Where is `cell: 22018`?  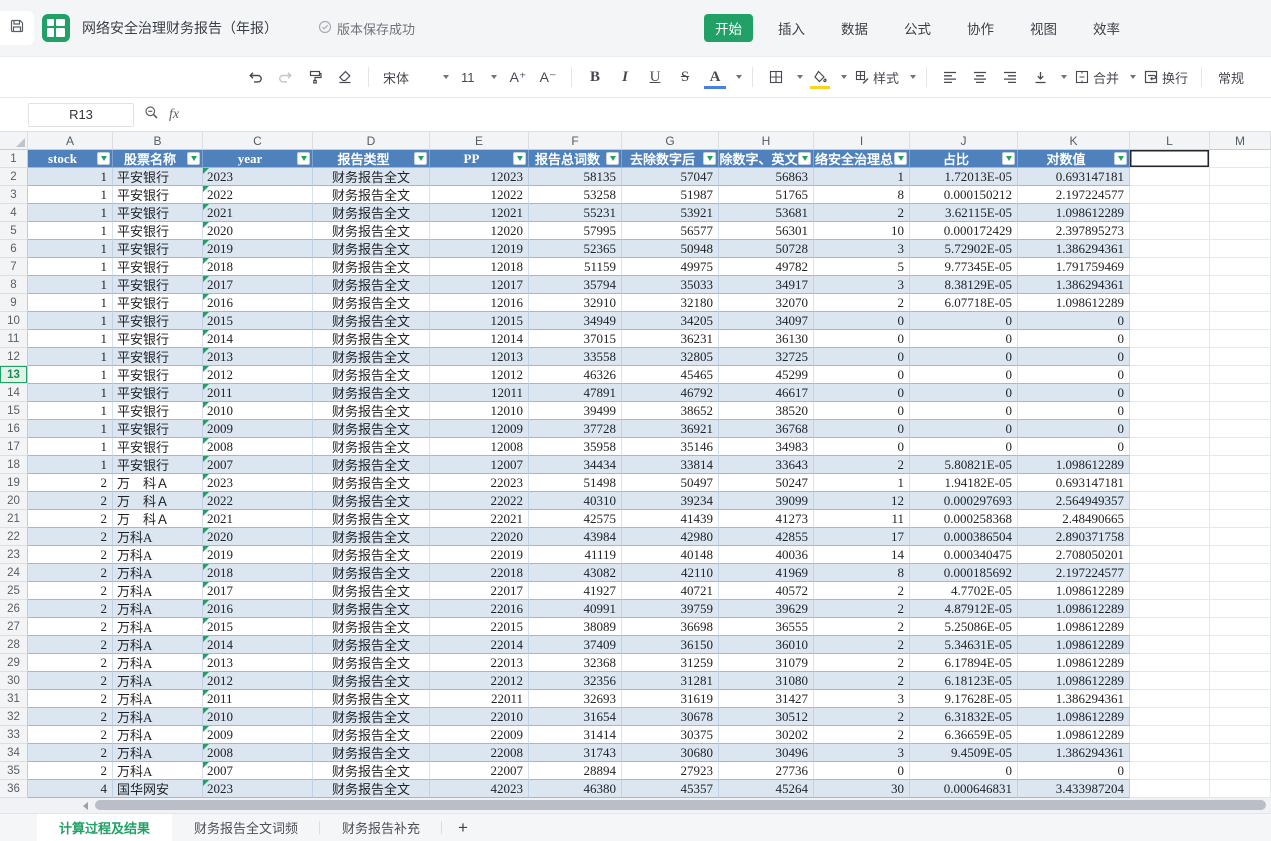 cell: 22018 is located at coordinates (479, 573).